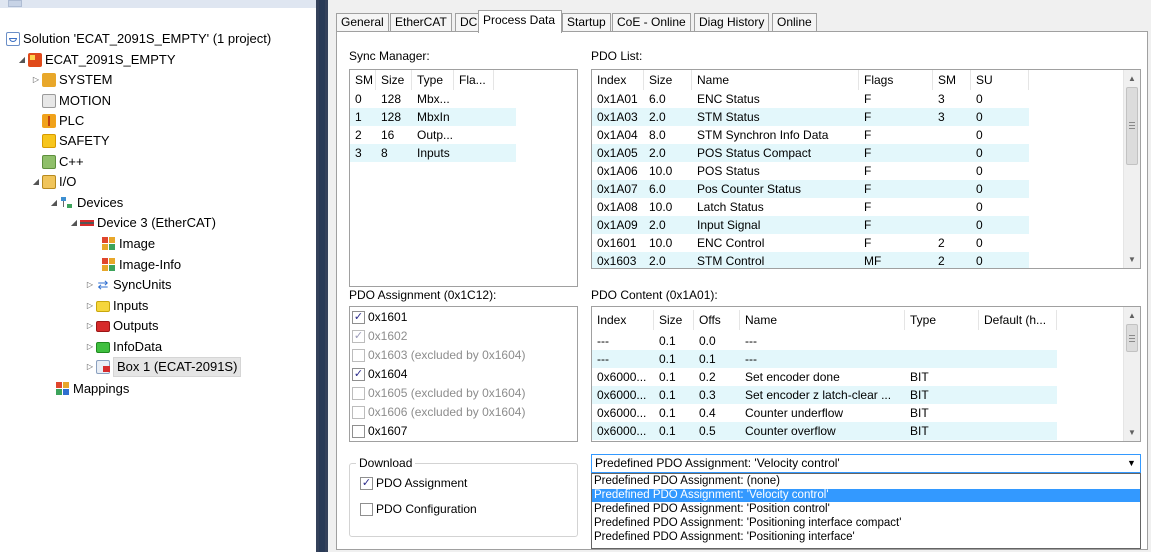  I want to click on table-row: 0x1A05 2.0 POS Status Compact F 0, so click(866, 153).